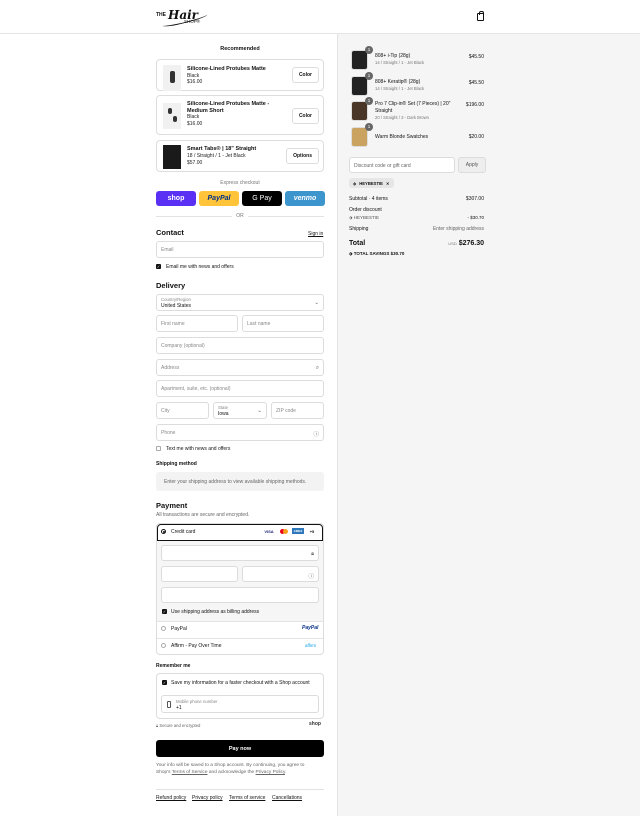  What do you see at coordinates (163, 628) in the screenshot?
I see `paypal-radio` at bounding box center [163, 628].